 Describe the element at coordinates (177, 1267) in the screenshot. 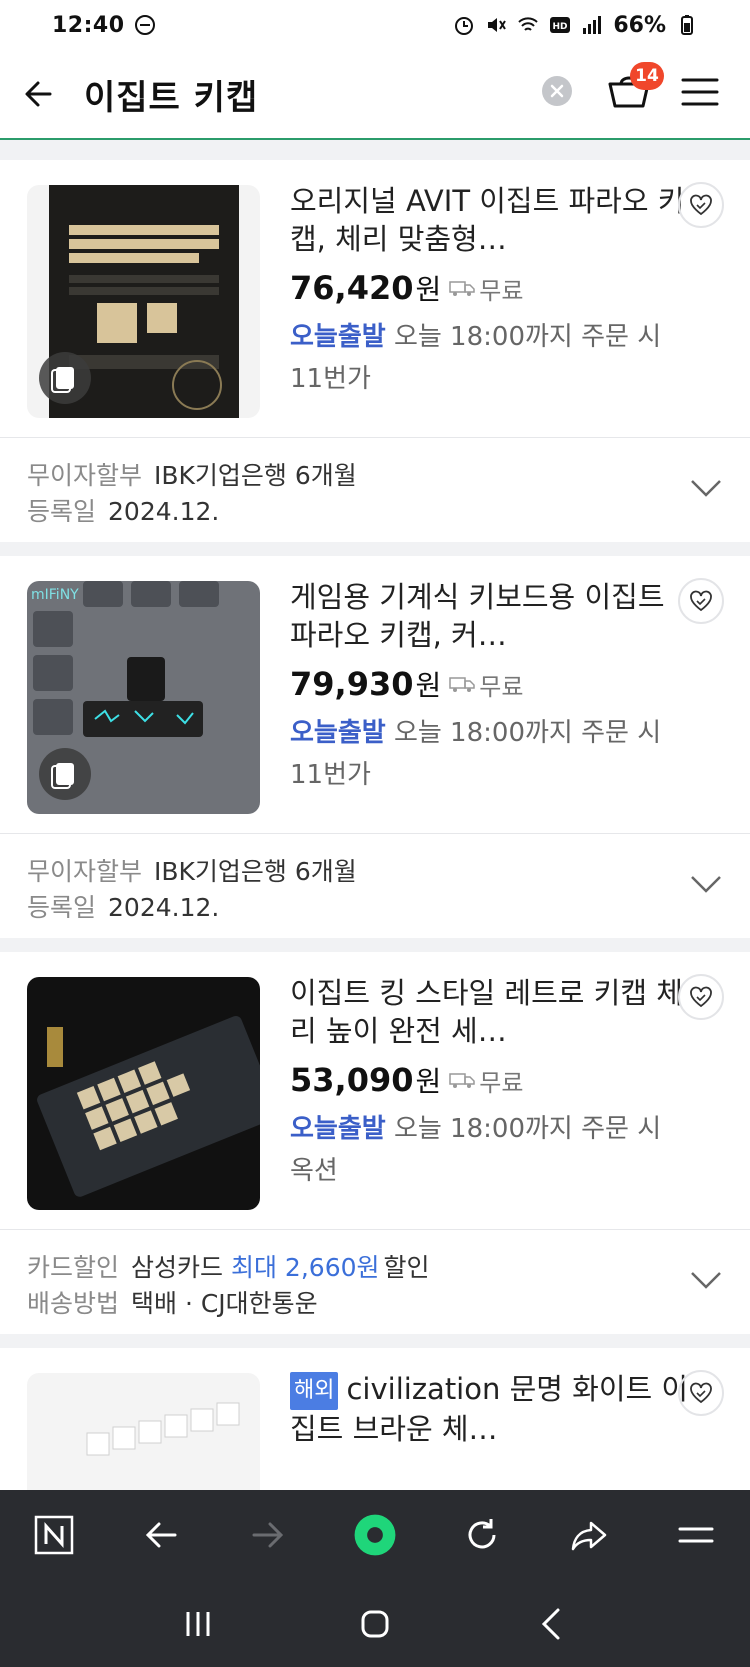

I see `extra-value: 삼성카드` at that location.